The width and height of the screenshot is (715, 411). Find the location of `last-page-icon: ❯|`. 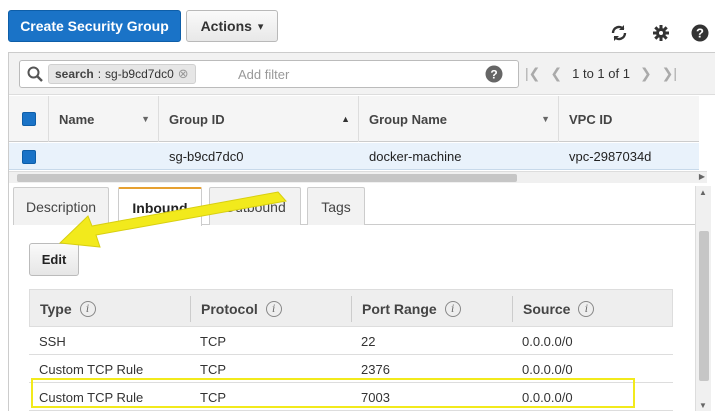

last-page-icon: ❯| is located at coordinates (669, 73).